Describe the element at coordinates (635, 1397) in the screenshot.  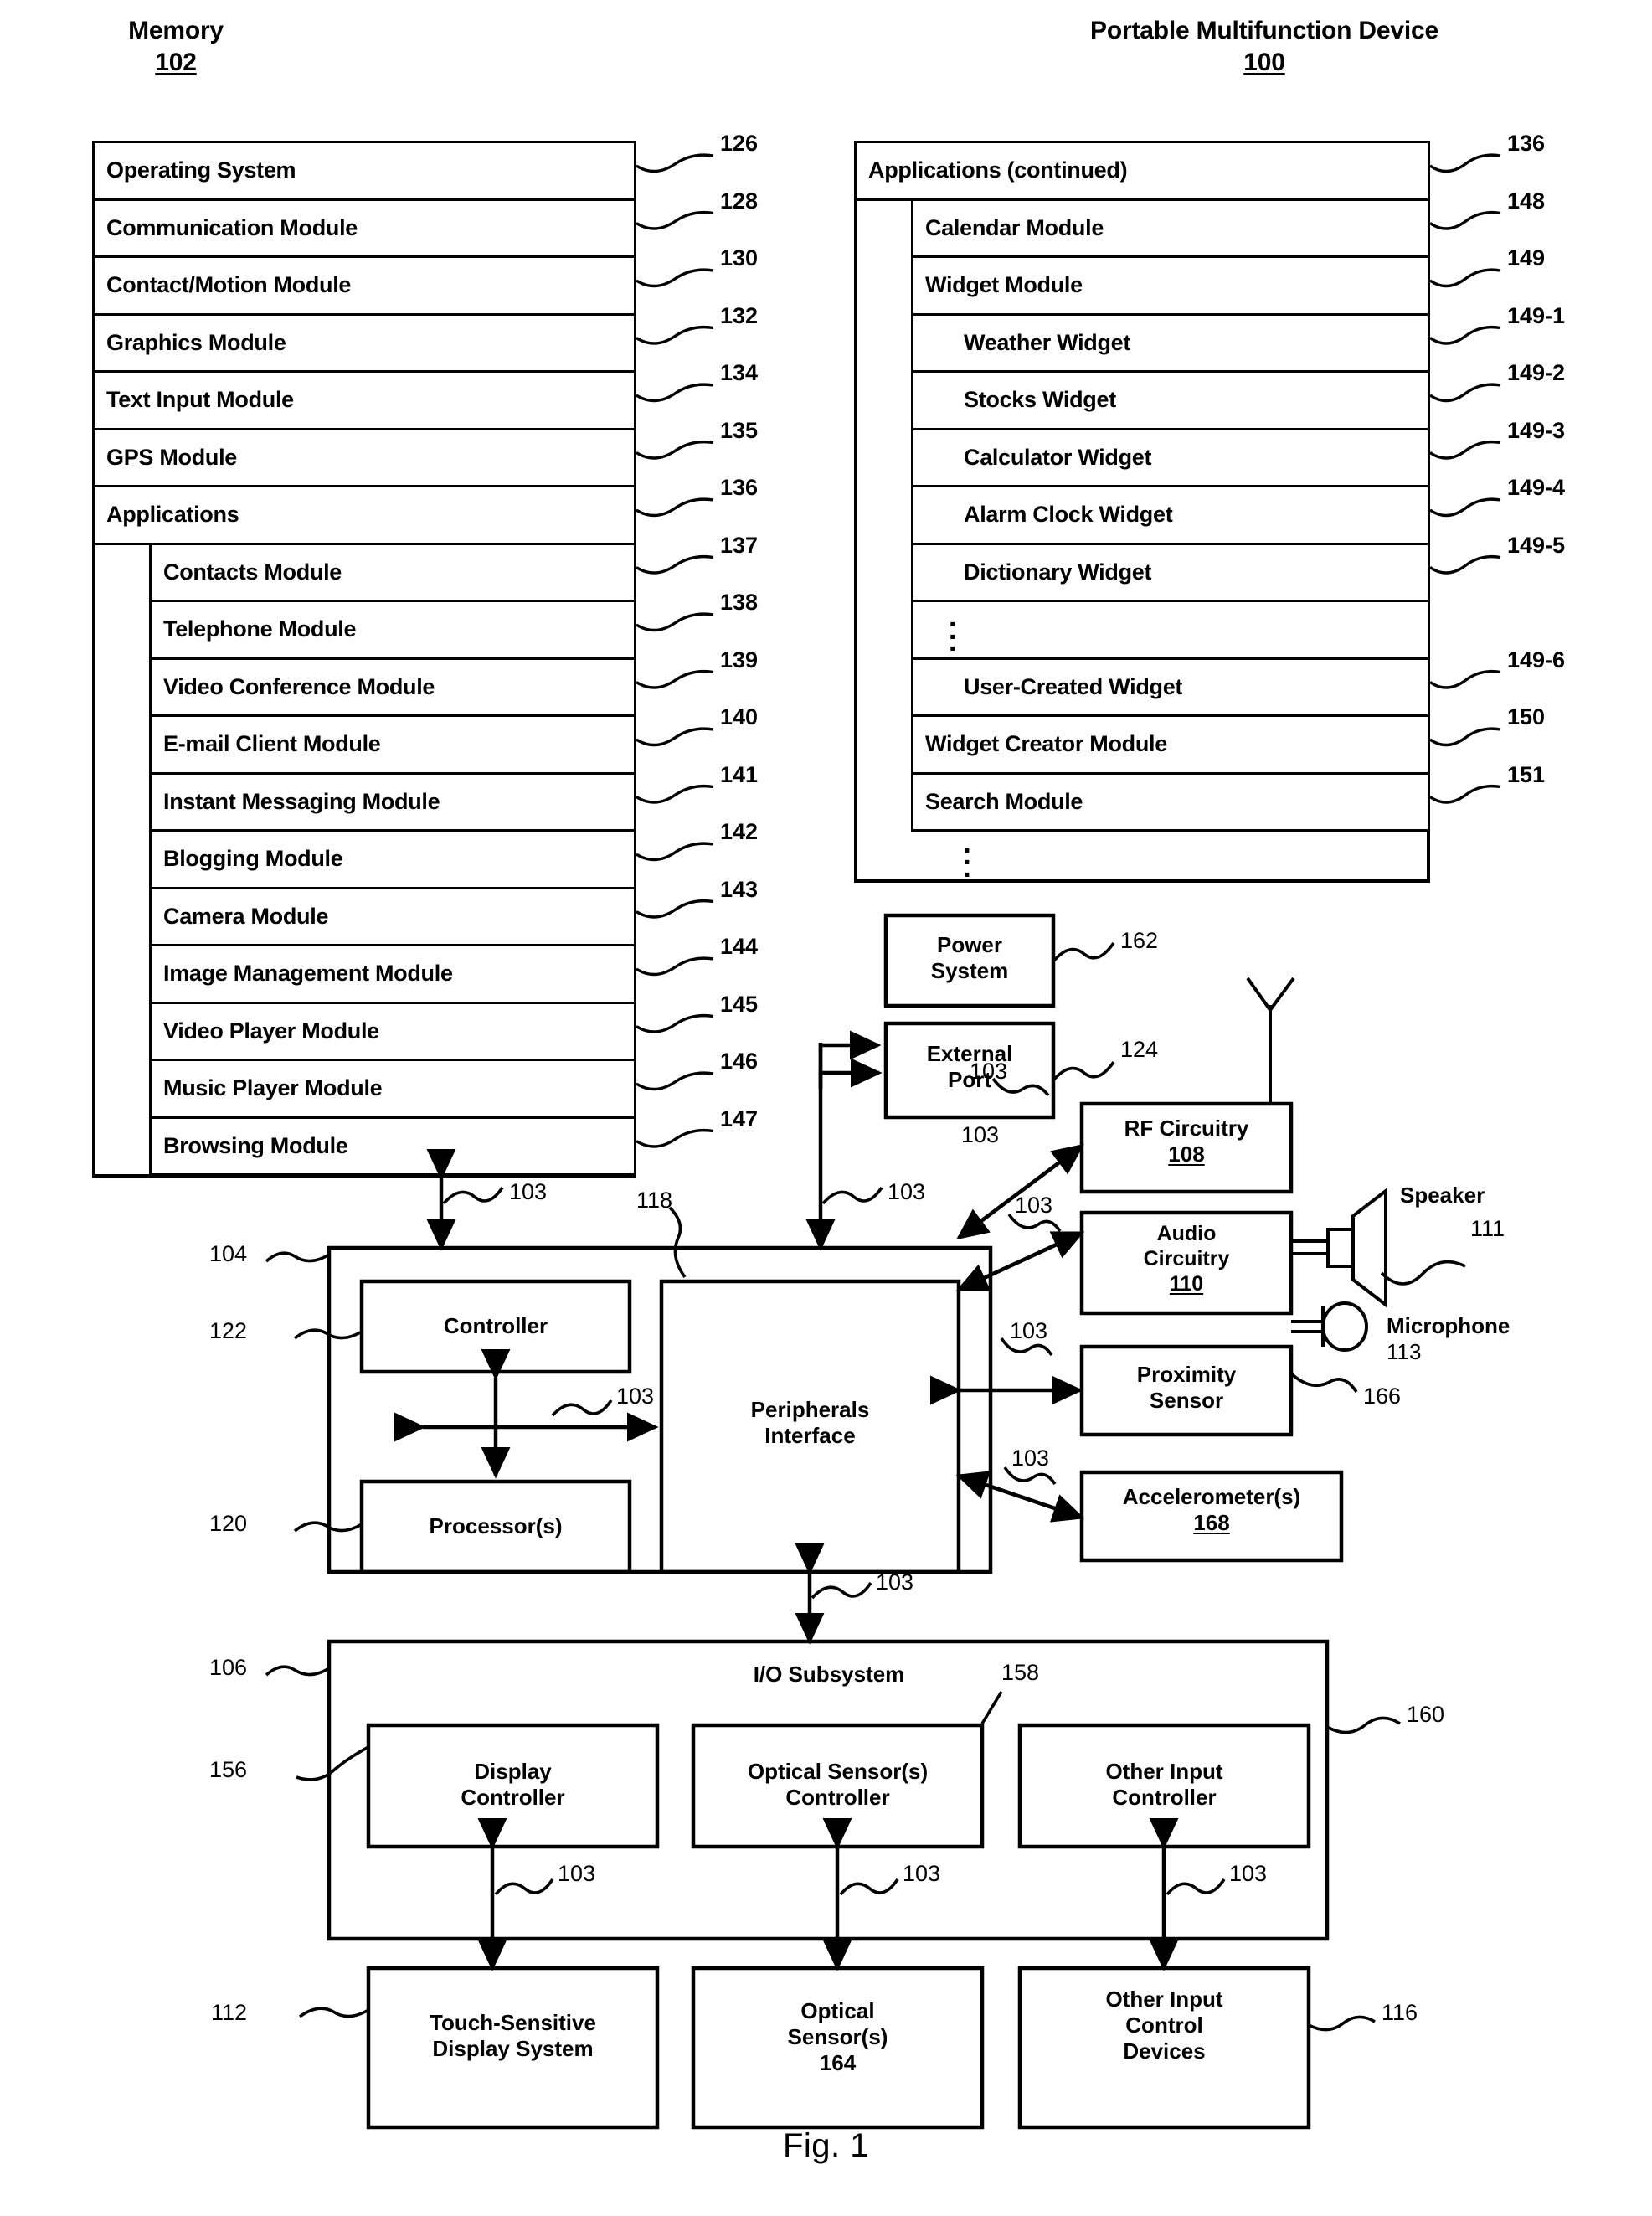
I see `bus-103-mid: 103` at that location.